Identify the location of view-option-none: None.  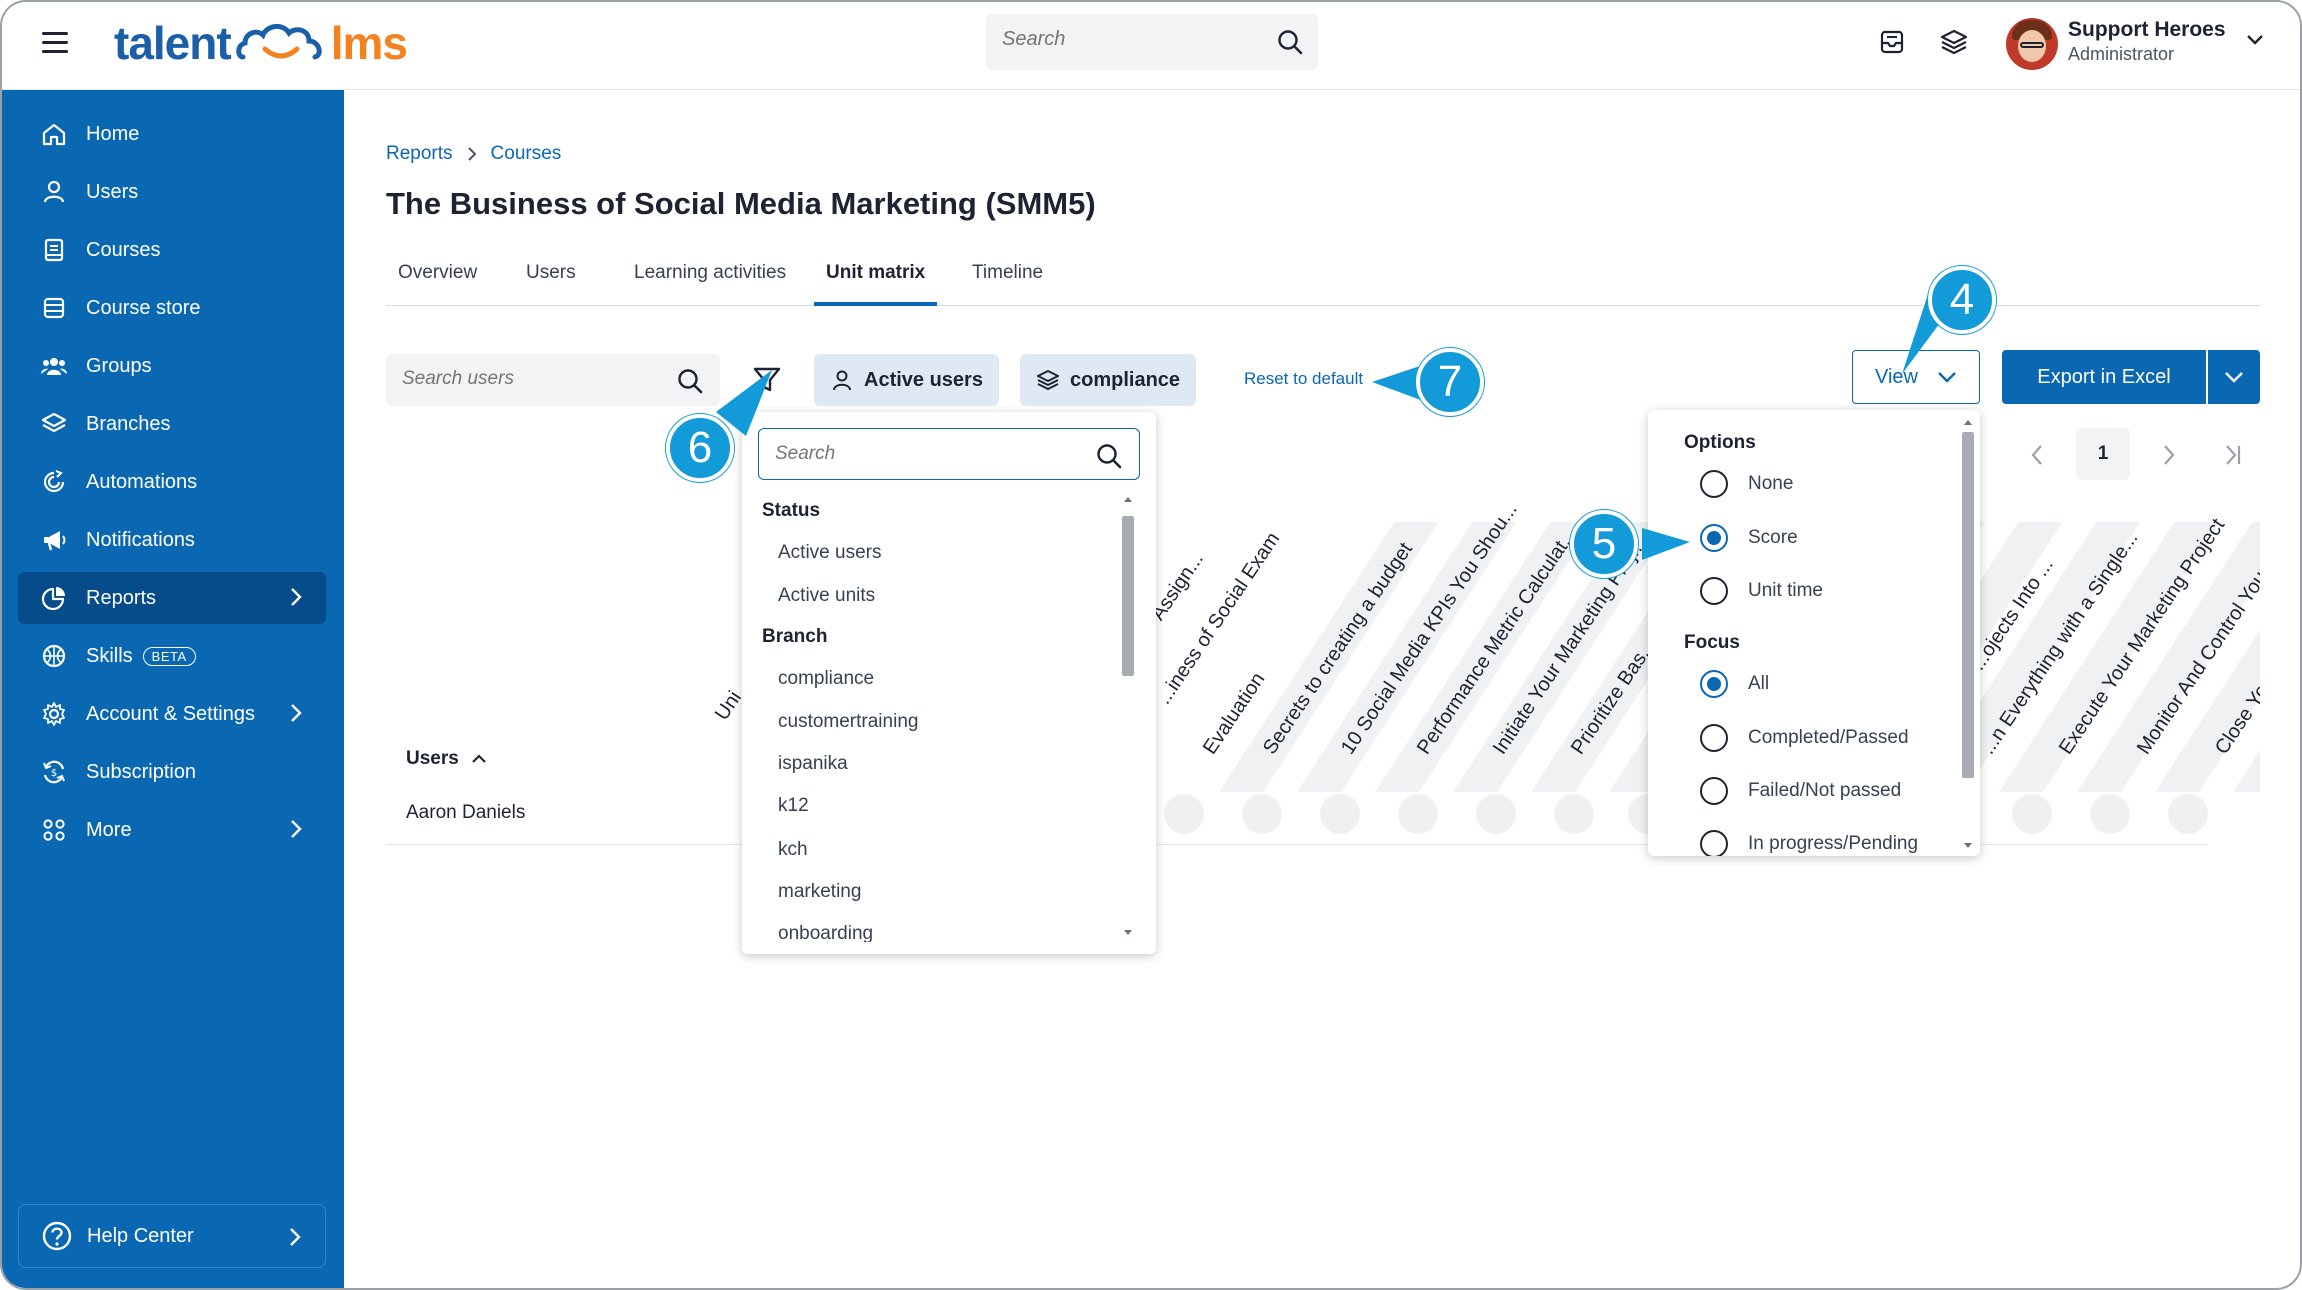
(1746, 484).